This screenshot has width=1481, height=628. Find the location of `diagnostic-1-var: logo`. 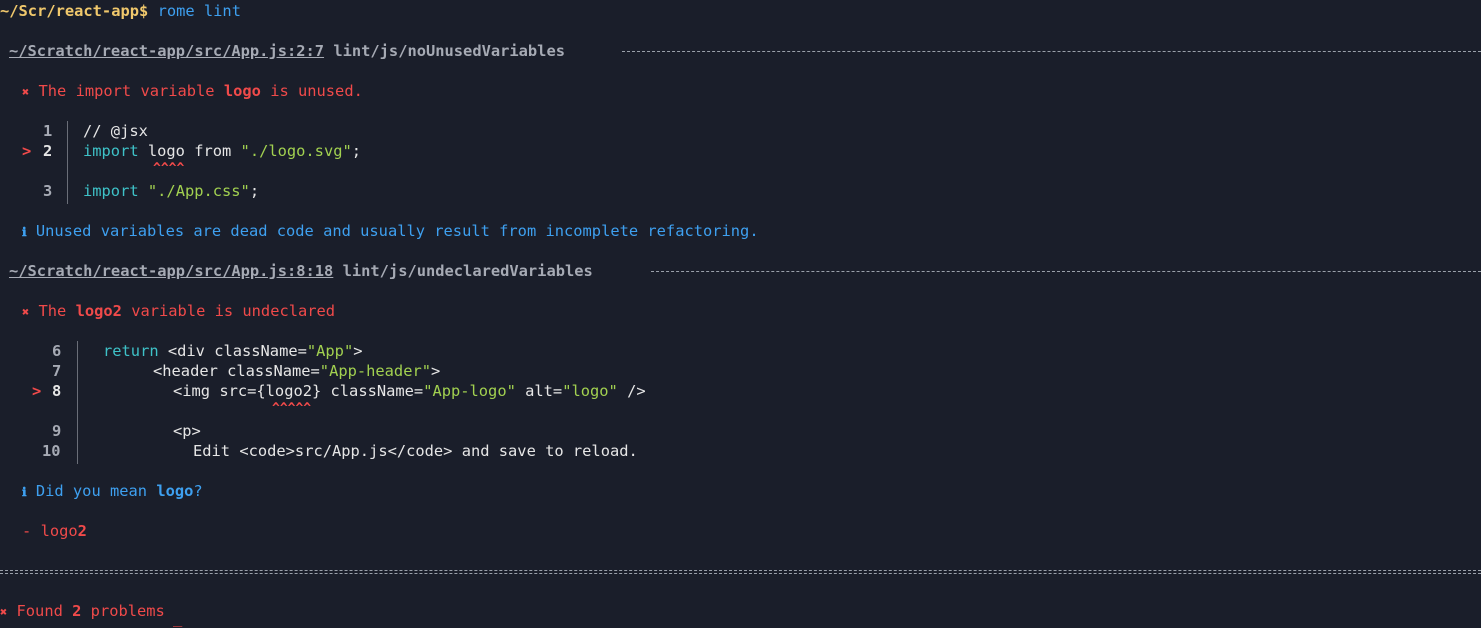

diagnostic-1-var: logo is located at coordinates (242, 91).